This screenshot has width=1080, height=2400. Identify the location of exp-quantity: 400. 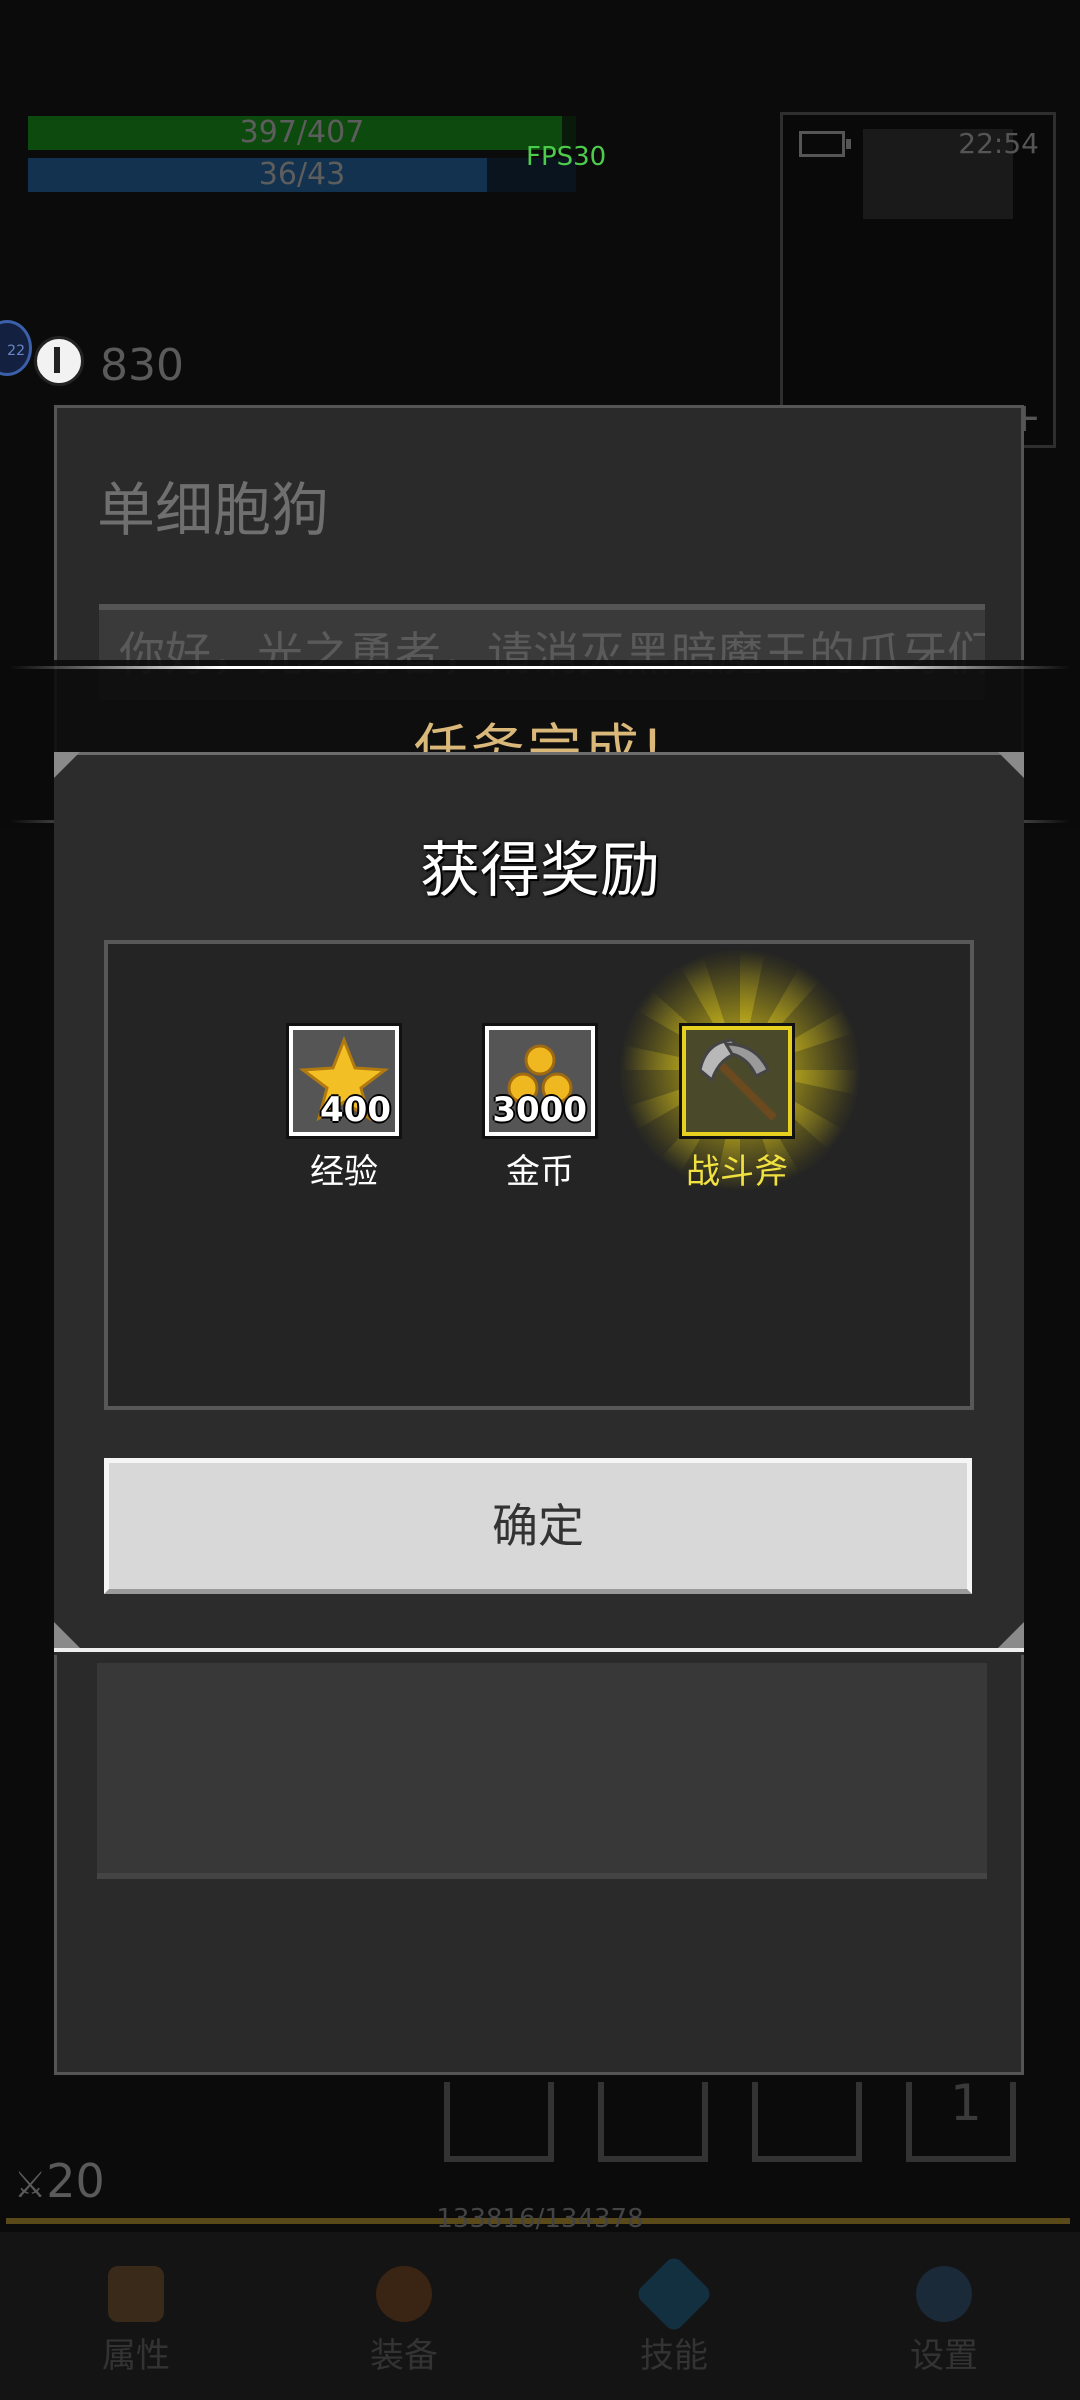
(355, 1110).